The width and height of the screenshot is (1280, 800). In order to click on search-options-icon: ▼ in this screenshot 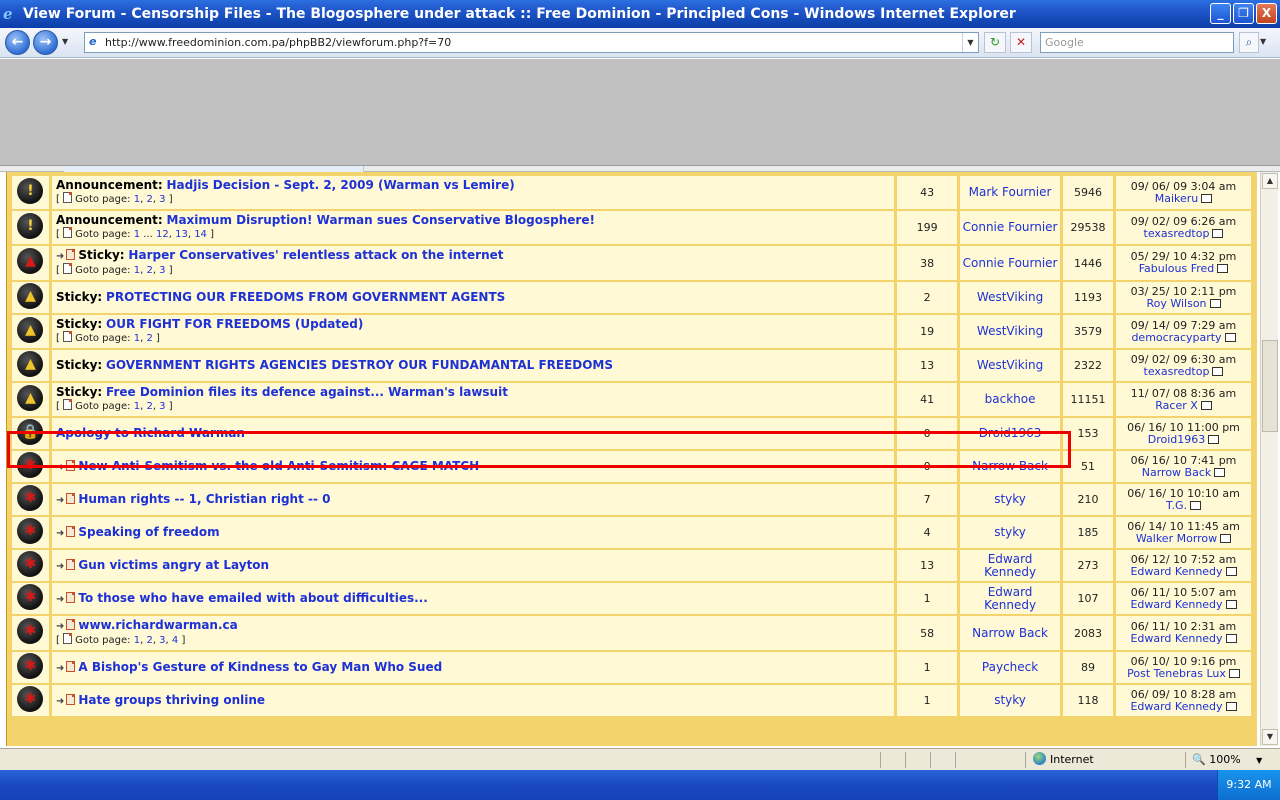, I will do `click(1263, 41)`.